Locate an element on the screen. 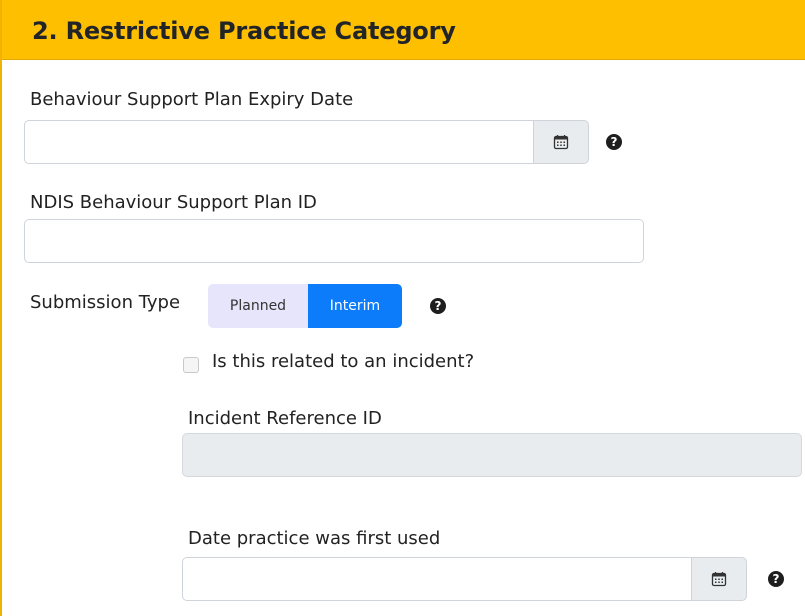  submission-type-interim-button: Interim is located at coordinates (355, 306).